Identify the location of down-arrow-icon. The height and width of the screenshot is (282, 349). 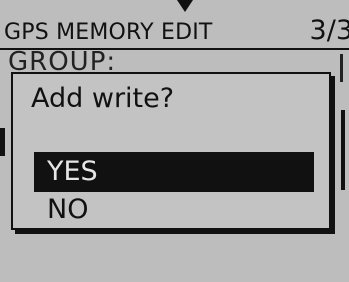
(185, 6).